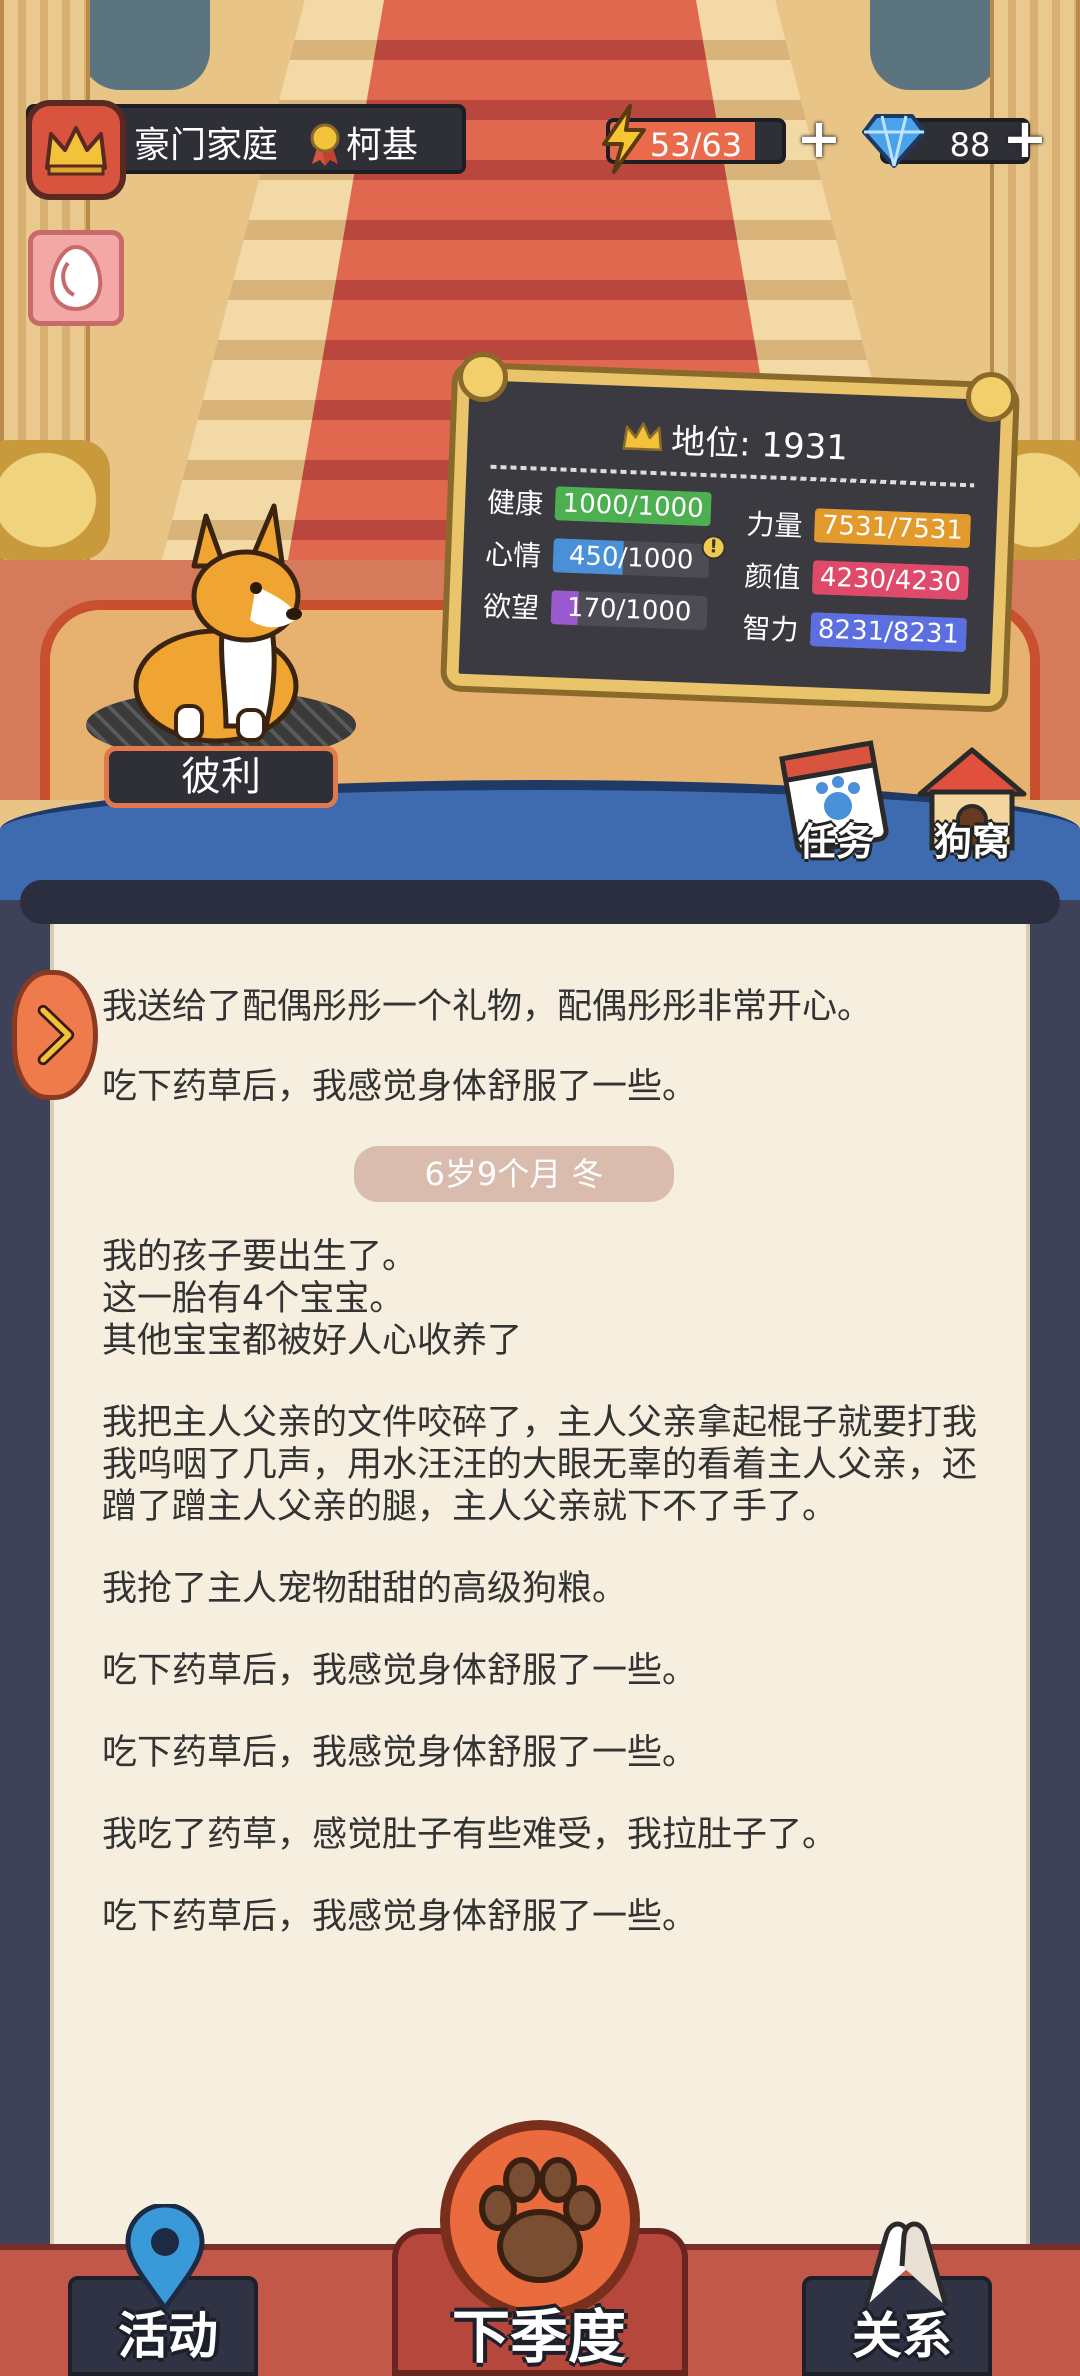 This screenshot has width=1080, height=2376. What do you see at coordinates (836, 802) in the screenshot?
I see `task-button: 任务` at bounding box center [836, 802].